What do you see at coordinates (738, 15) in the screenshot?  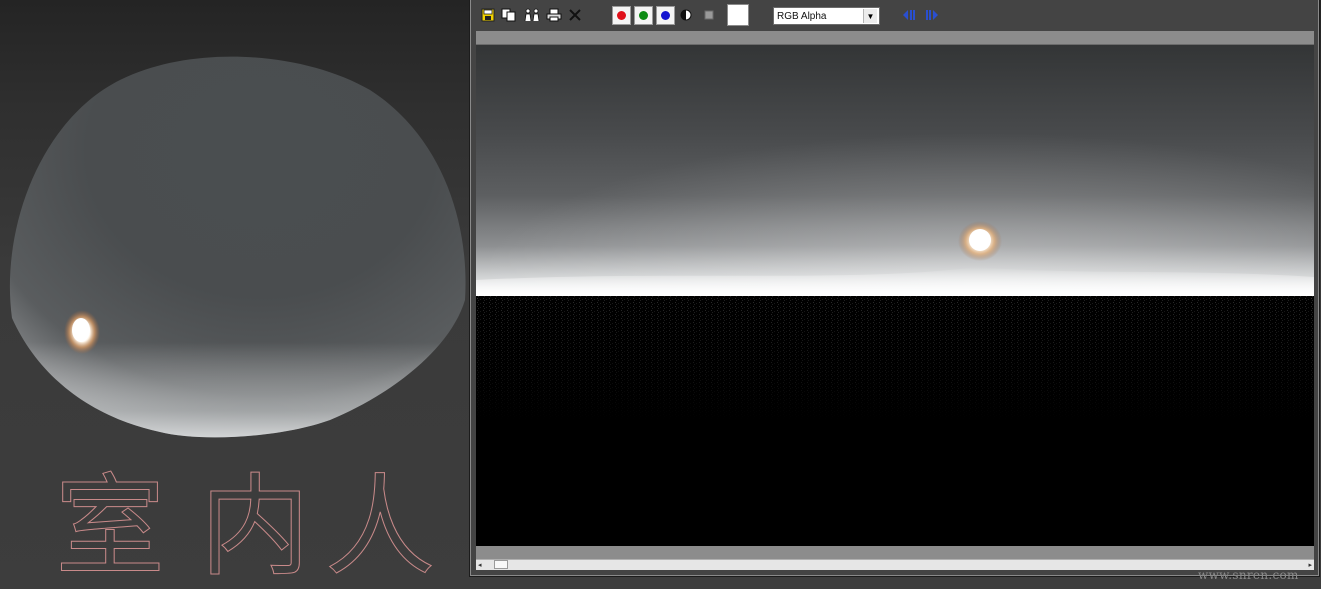 I see `color-swatch` at bounding box center [738, 15].